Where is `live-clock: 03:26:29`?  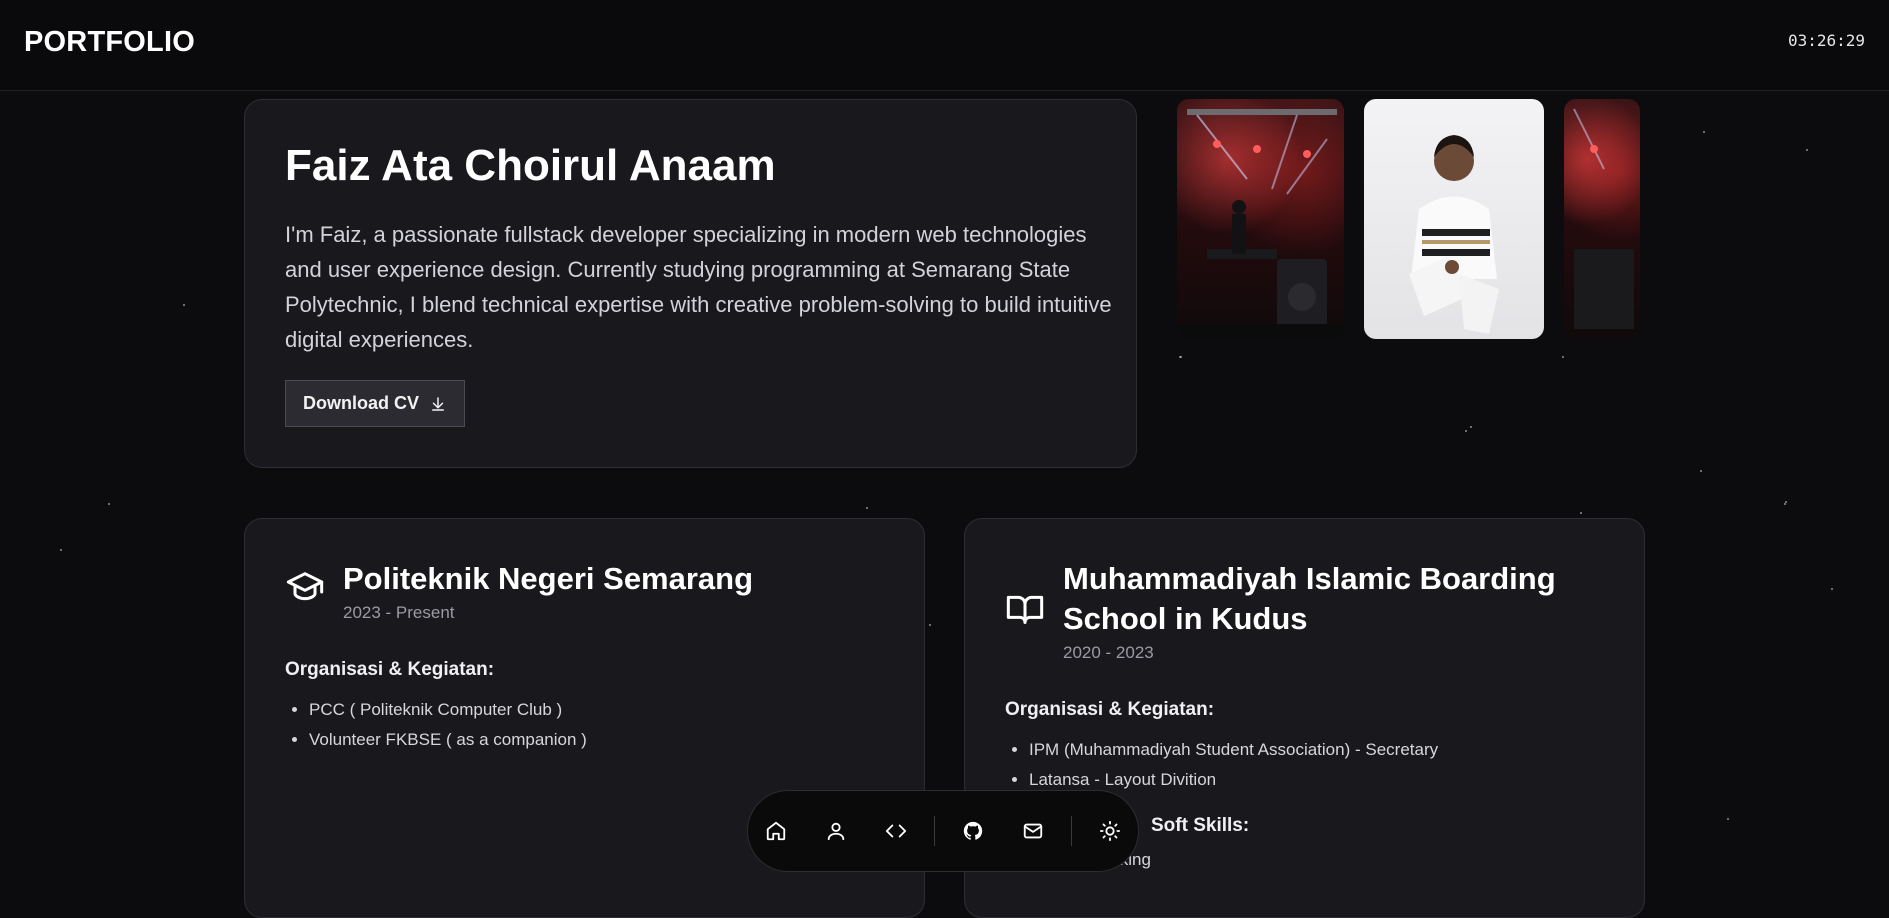
live-clock: 03:26:29 is located at coordinates (1826, 40).